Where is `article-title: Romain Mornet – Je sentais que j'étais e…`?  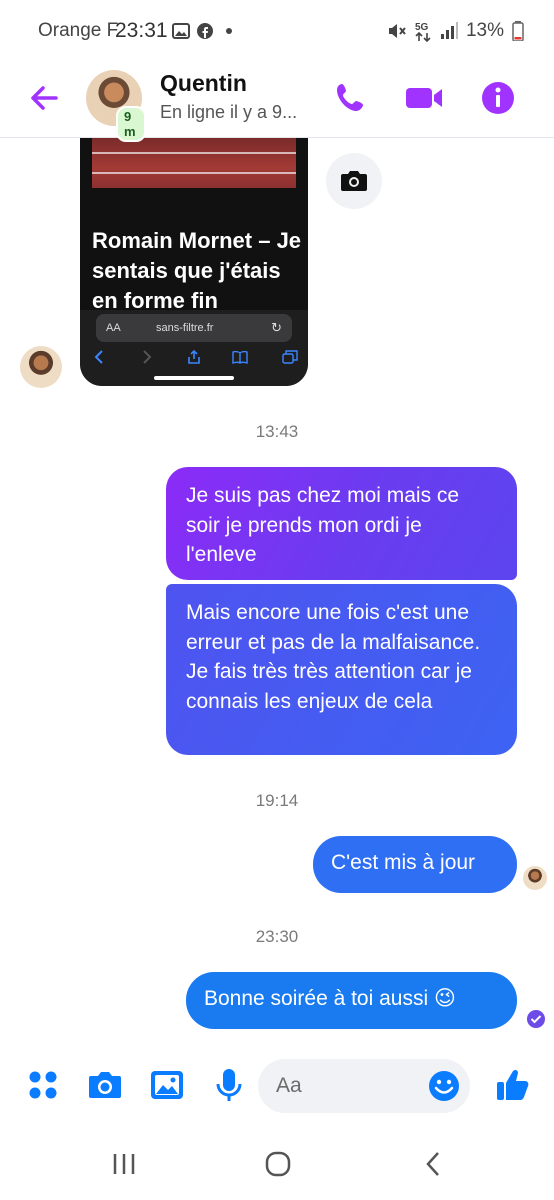 article-title: Romain Mornet – Je sentais que j'étais e… is located at coordinates (197, 270).